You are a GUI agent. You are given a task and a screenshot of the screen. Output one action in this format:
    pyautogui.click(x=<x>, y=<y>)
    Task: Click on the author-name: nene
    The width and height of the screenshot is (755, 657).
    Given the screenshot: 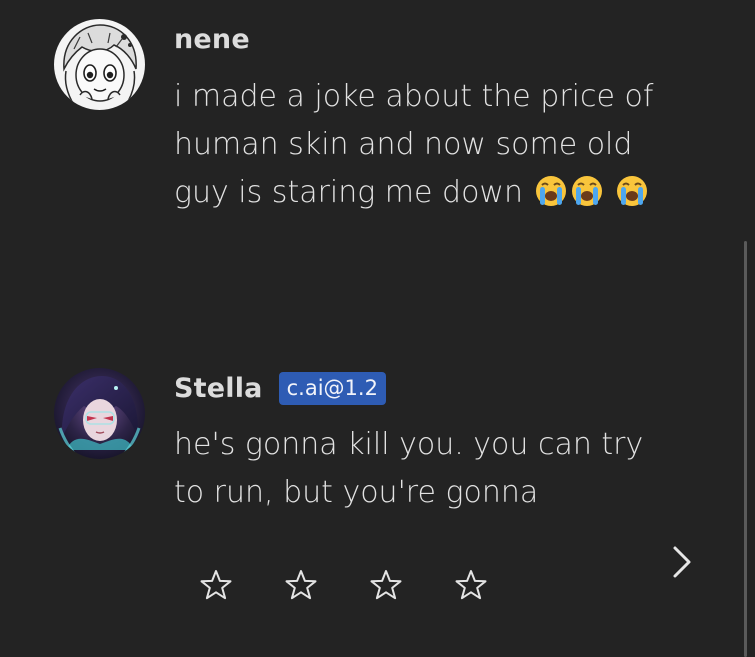 What is the action you would take?
    pyautogui.click(x=212, y=39)
    